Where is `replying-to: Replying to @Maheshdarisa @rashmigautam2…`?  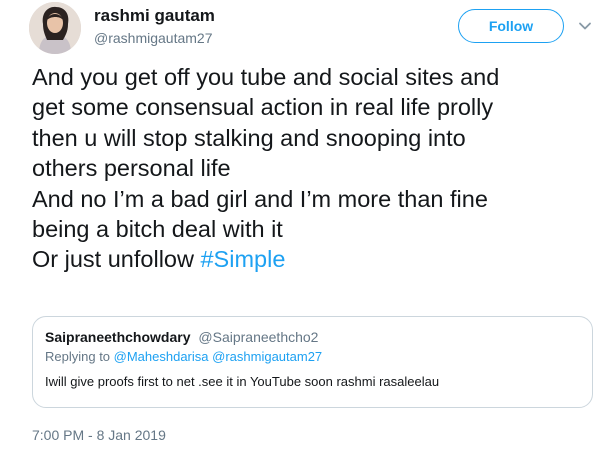 replying-to: Replying to @Maheshdarisa @rashmigautam2… is located at coordinates (312, 356).